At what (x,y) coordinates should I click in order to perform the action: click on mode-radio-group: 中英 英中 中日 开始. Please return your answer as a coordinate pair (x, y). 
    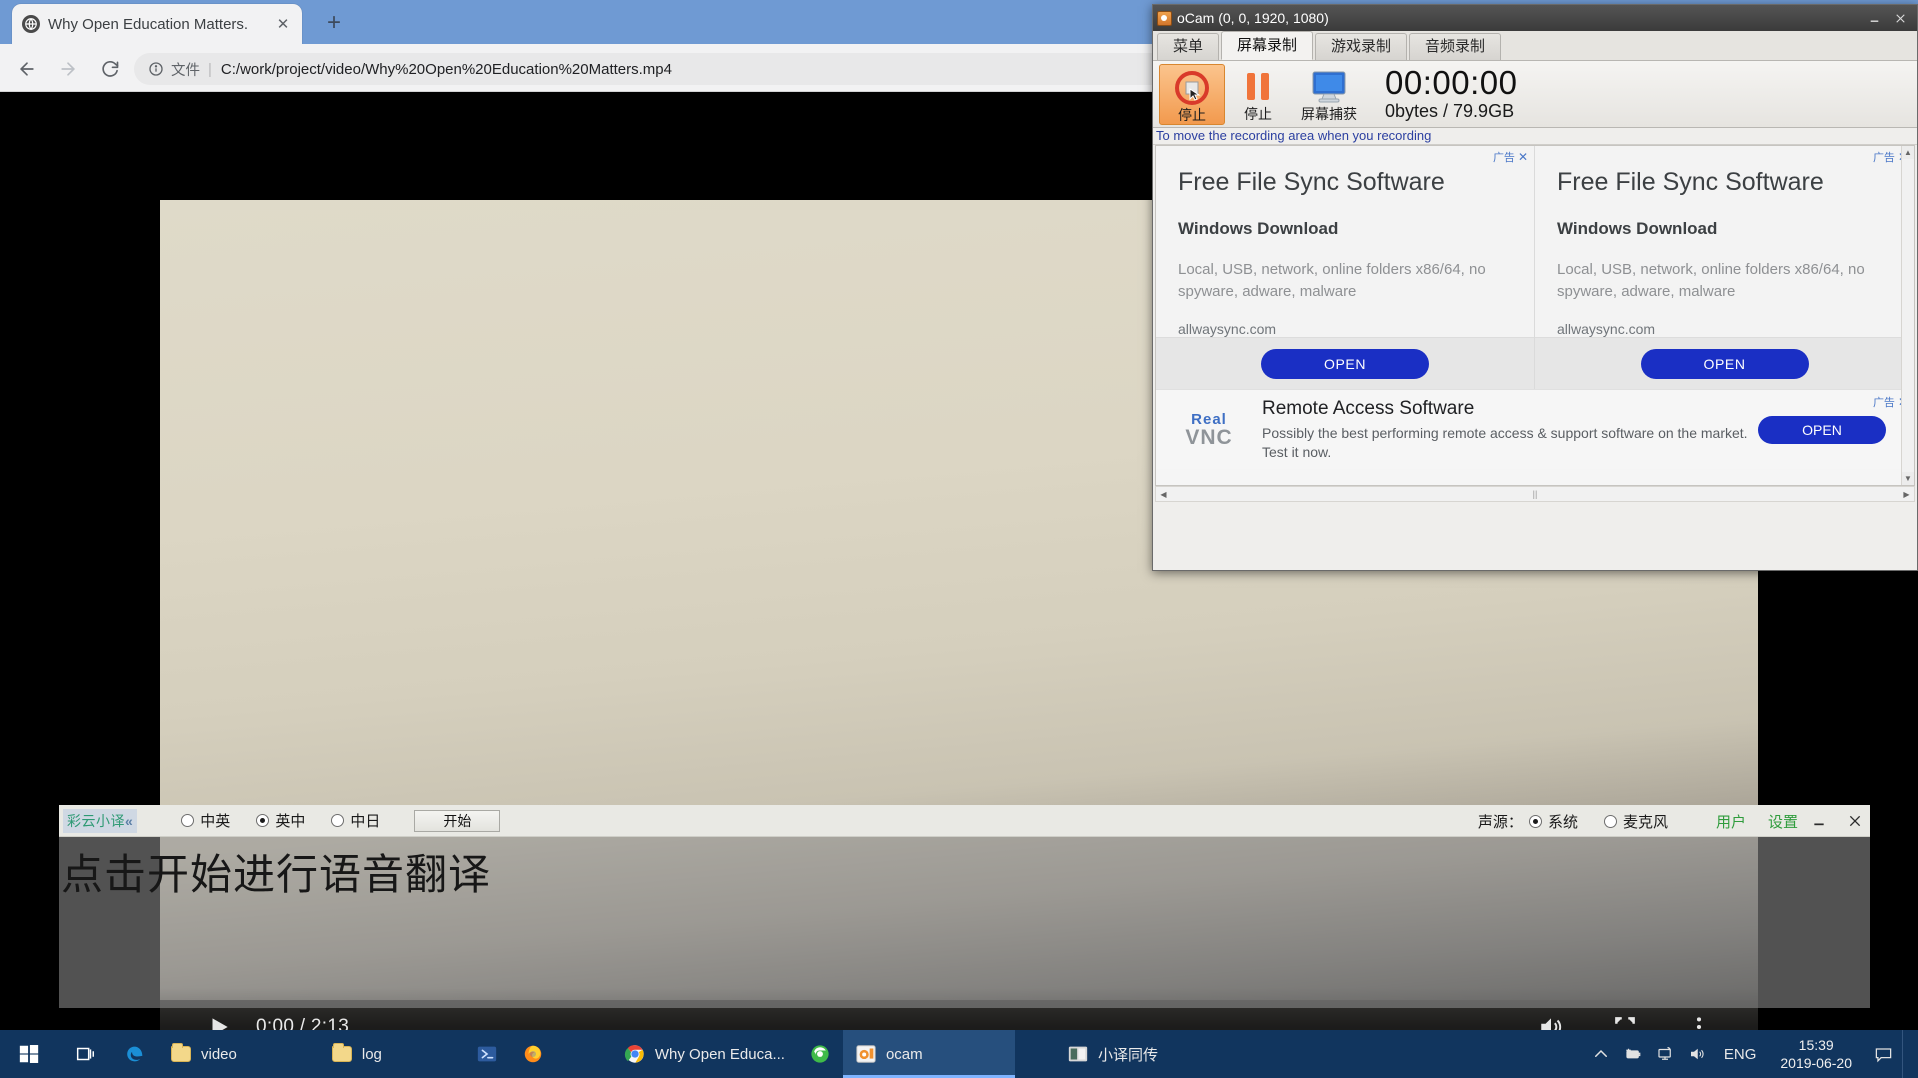
    Looking at the image, I should click on (341, 820).